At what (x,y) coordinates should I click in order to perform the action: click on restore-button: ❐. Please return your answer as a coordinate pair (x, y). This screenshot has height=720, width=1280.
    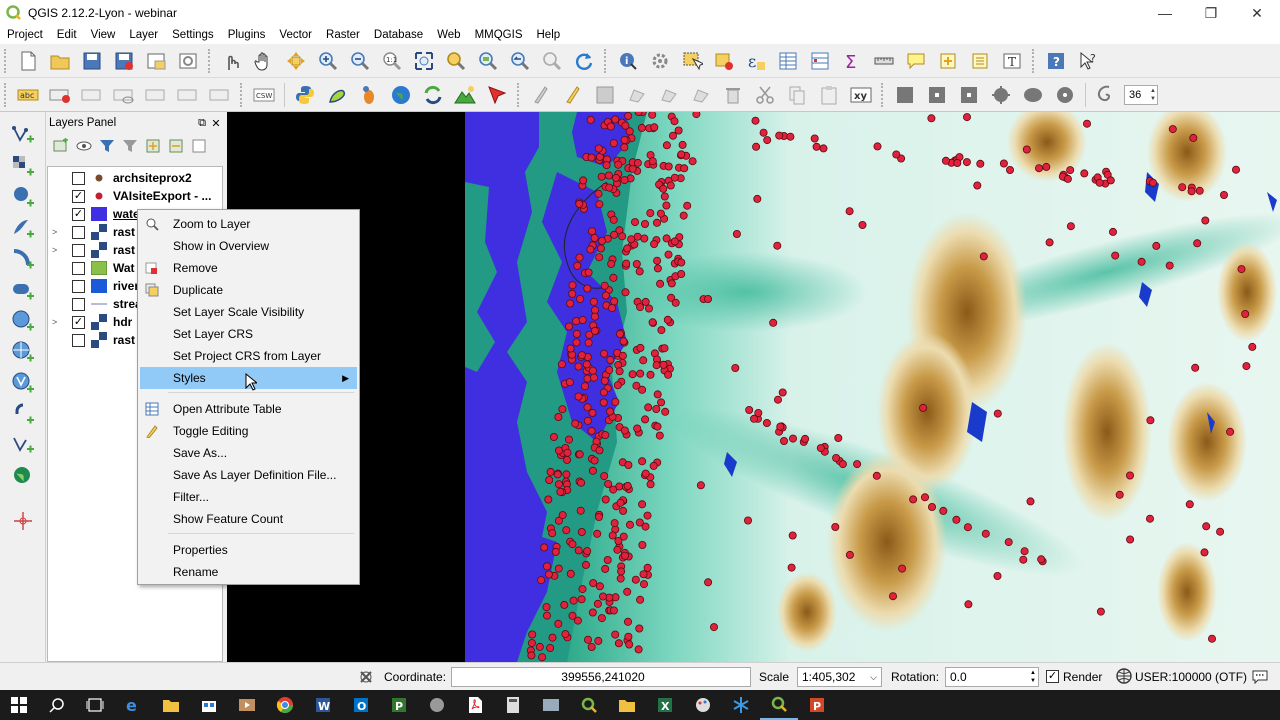
    Looking at the image, I should click on (1211, 13).